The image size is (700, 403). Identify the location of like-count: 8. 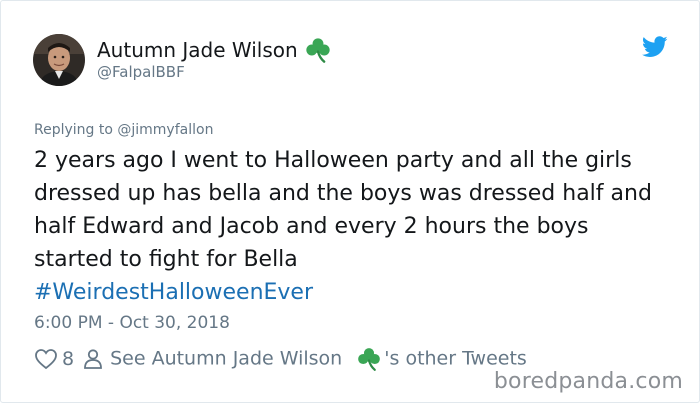
(68, 359).